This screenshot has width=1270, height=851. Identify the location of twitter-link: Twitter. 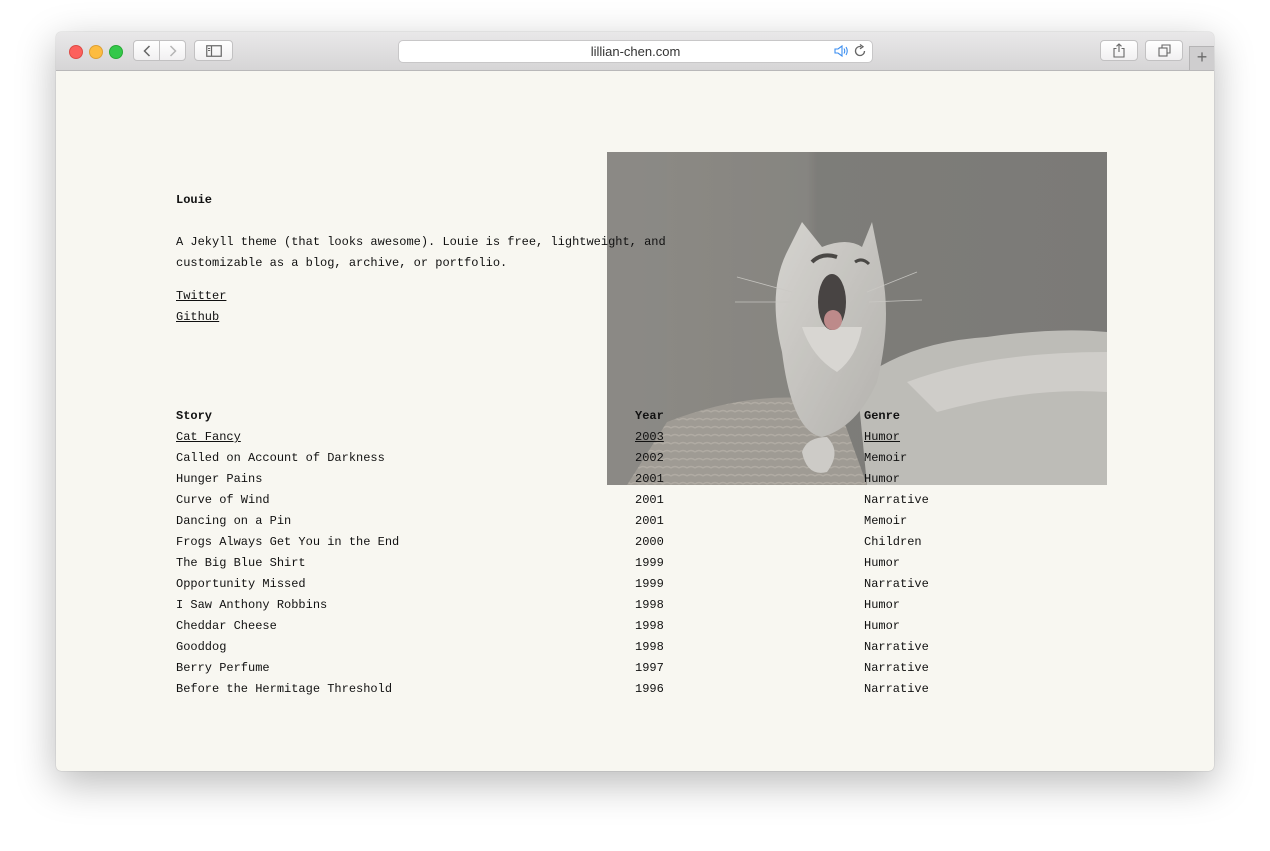
(201, 296).